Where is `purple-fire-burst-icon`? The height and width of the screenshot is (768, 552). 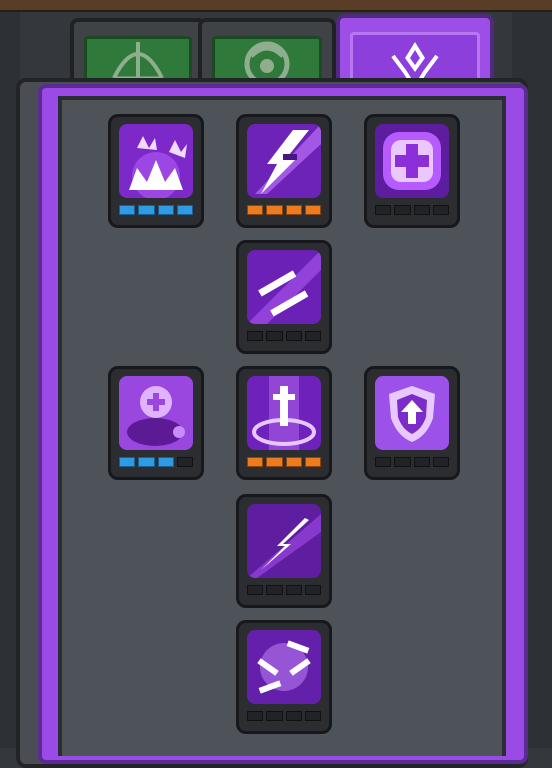 purple-fire-burst-icon is located at coordinates (156, 161).